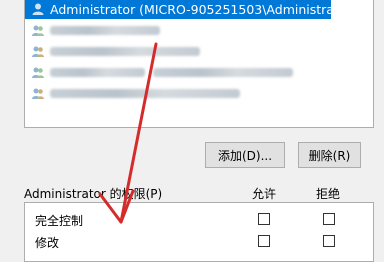 This screenshot has width=384, height=262. What do you see at coordinates (329, 155) in the screenshot?
I see `remove-button: 删除(R)` at bounding box center [329, 155].